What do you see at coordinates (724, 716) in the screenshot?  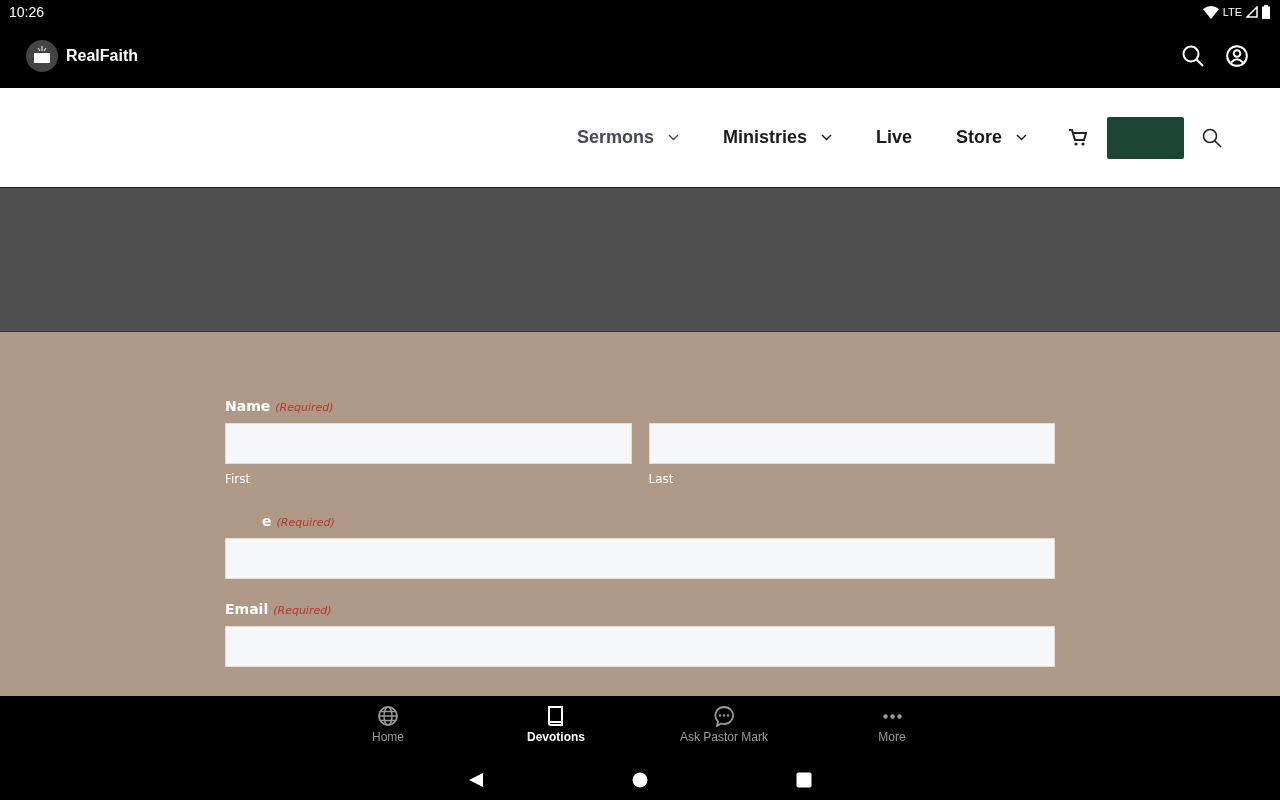 I see `chat-bubble-icon` at bounding box center [724, 716].